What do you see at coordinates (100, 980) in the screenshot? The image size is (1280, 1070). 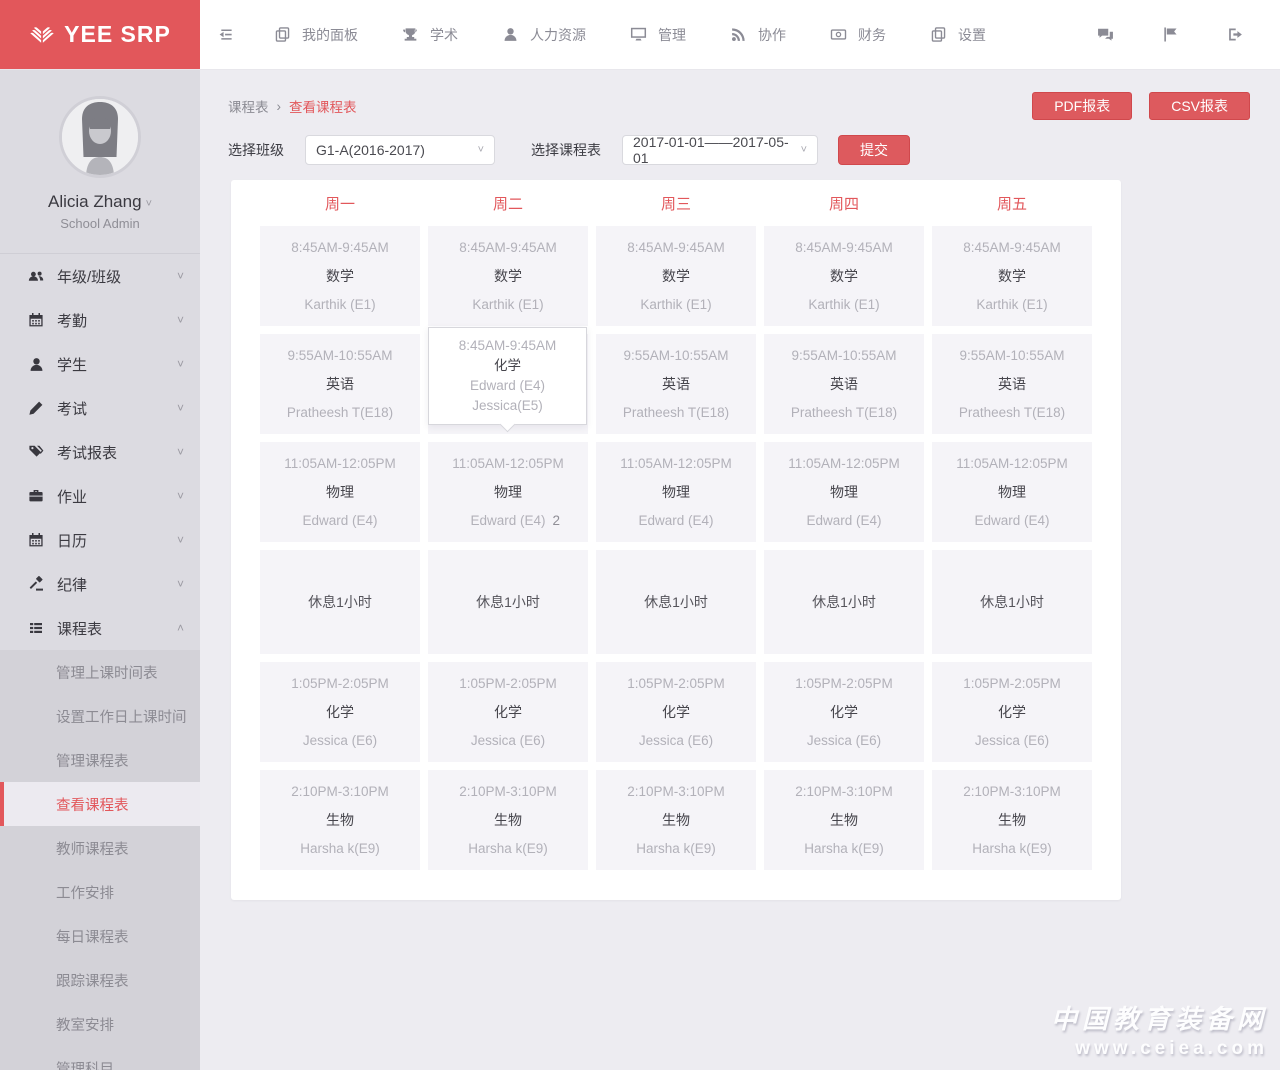 I see `submenu-item: 跟踪课程表` at bounding box center [100, 980].